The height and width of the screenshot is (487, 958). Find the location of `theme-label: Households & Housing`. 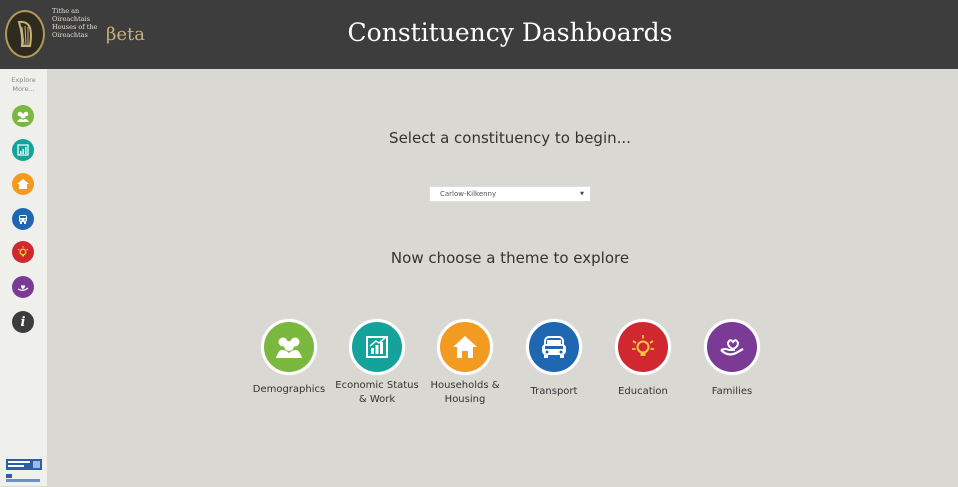

theme-label: Households & Housing is located at coordinates (465, 392).